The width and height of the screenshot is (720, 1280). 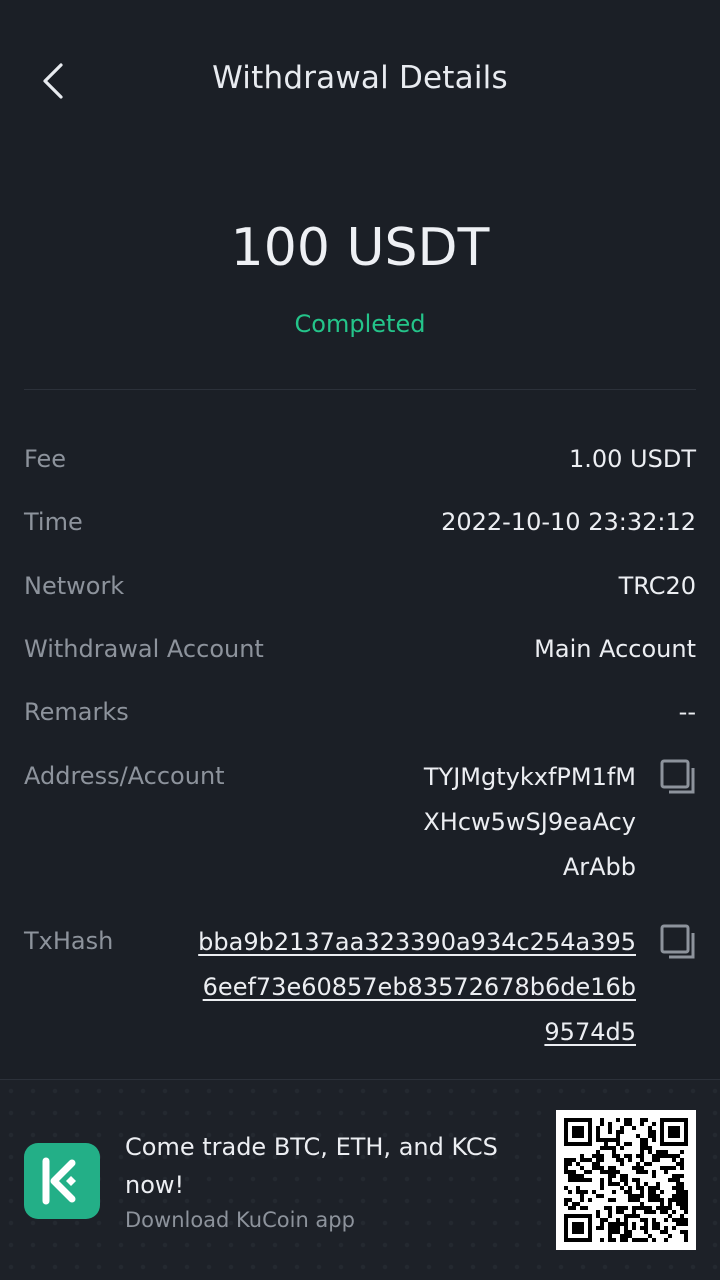 What do you see at coordinates (360, 650) in the screenshot?
I see `withdrawal-account-row: Withdrawal Account Main Account` at bounding box center [360, 650].